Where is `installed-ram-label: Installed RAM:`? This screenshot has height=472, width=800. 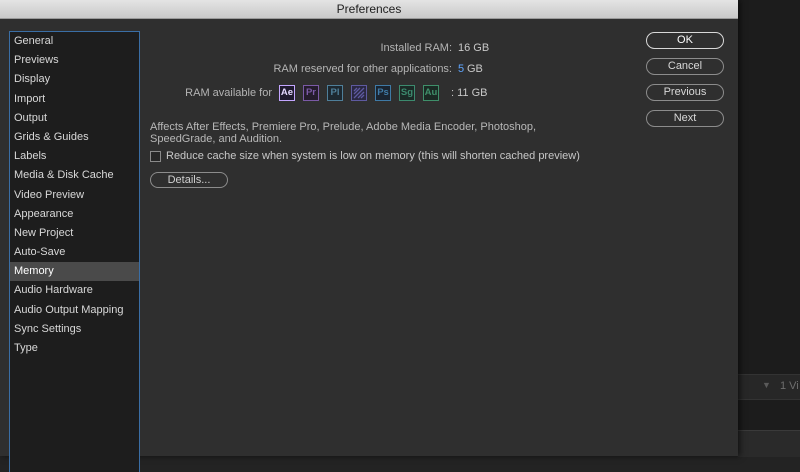 installed-ram-label: Installed RAM: is located at coordinates (416, 48).